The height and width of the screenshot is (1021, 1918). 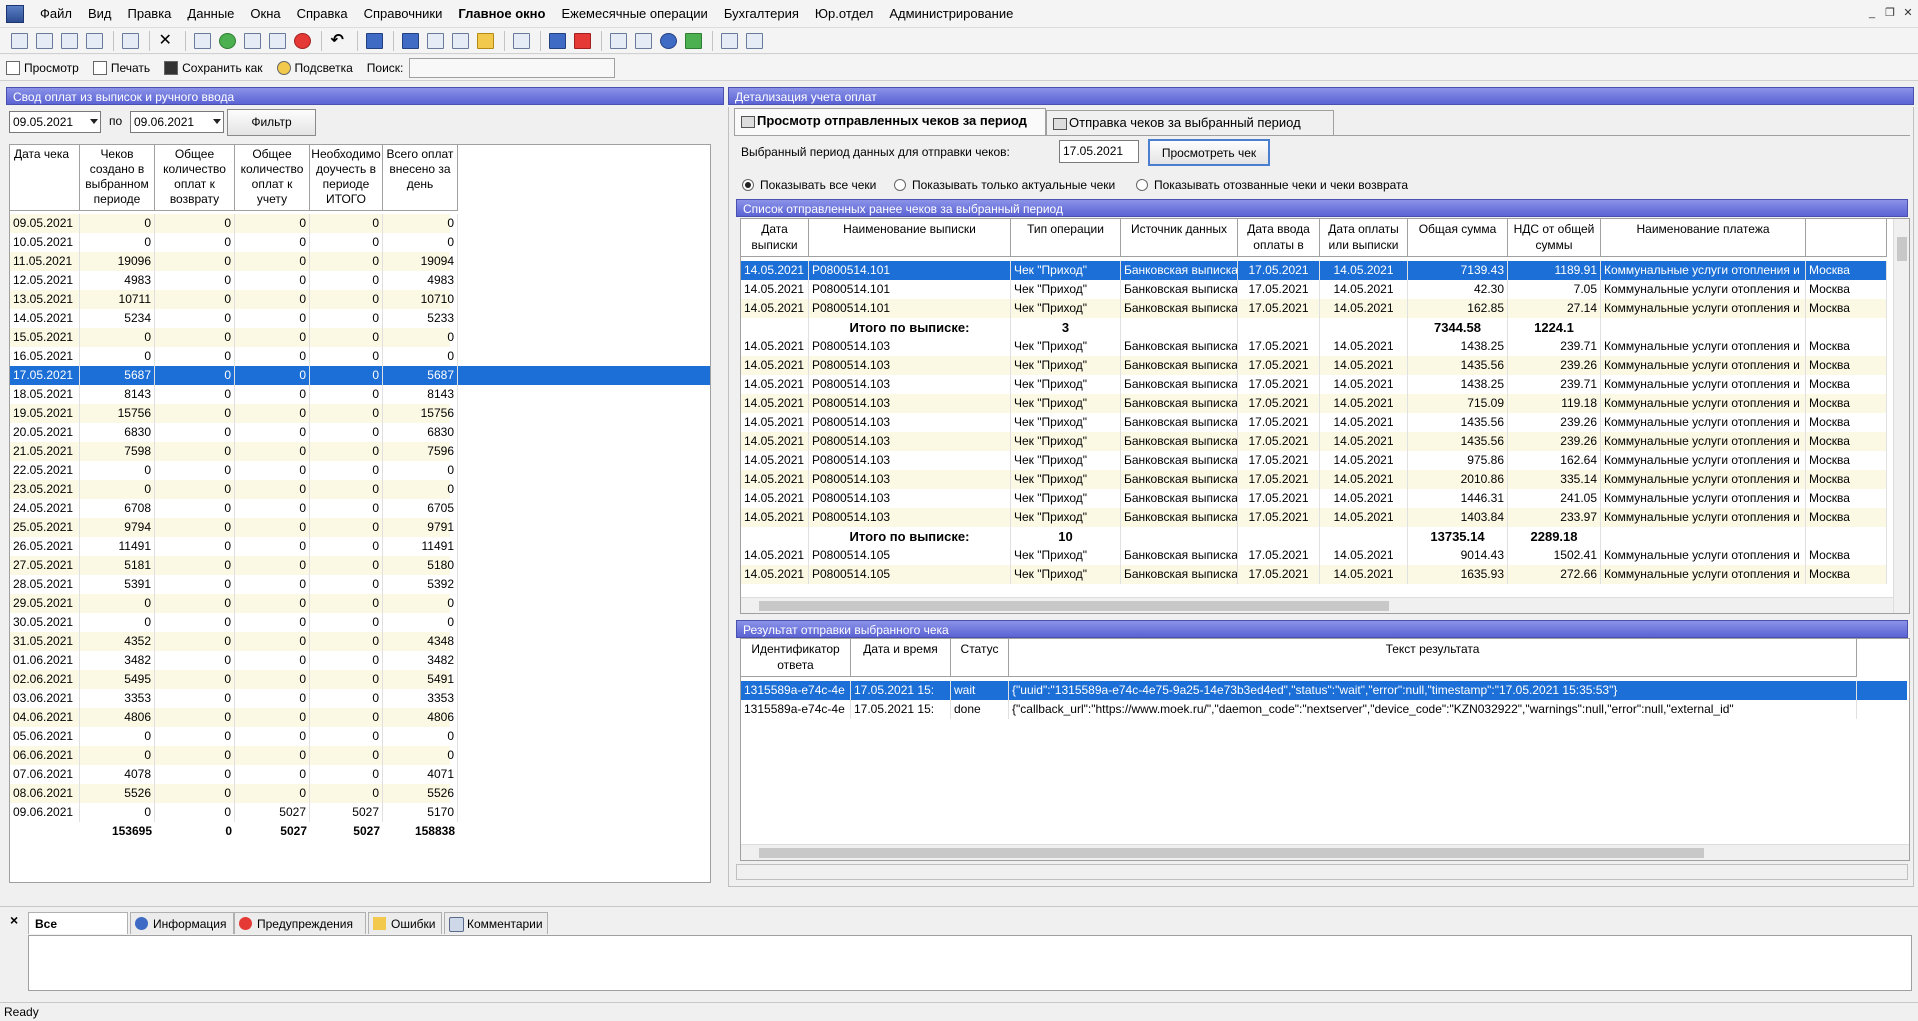 What do you see at coordinates (234, 223) in the screenshot?
I see `table-row: 09.05.2021 0 0 0 0 0` at bounding box center [234, 223].